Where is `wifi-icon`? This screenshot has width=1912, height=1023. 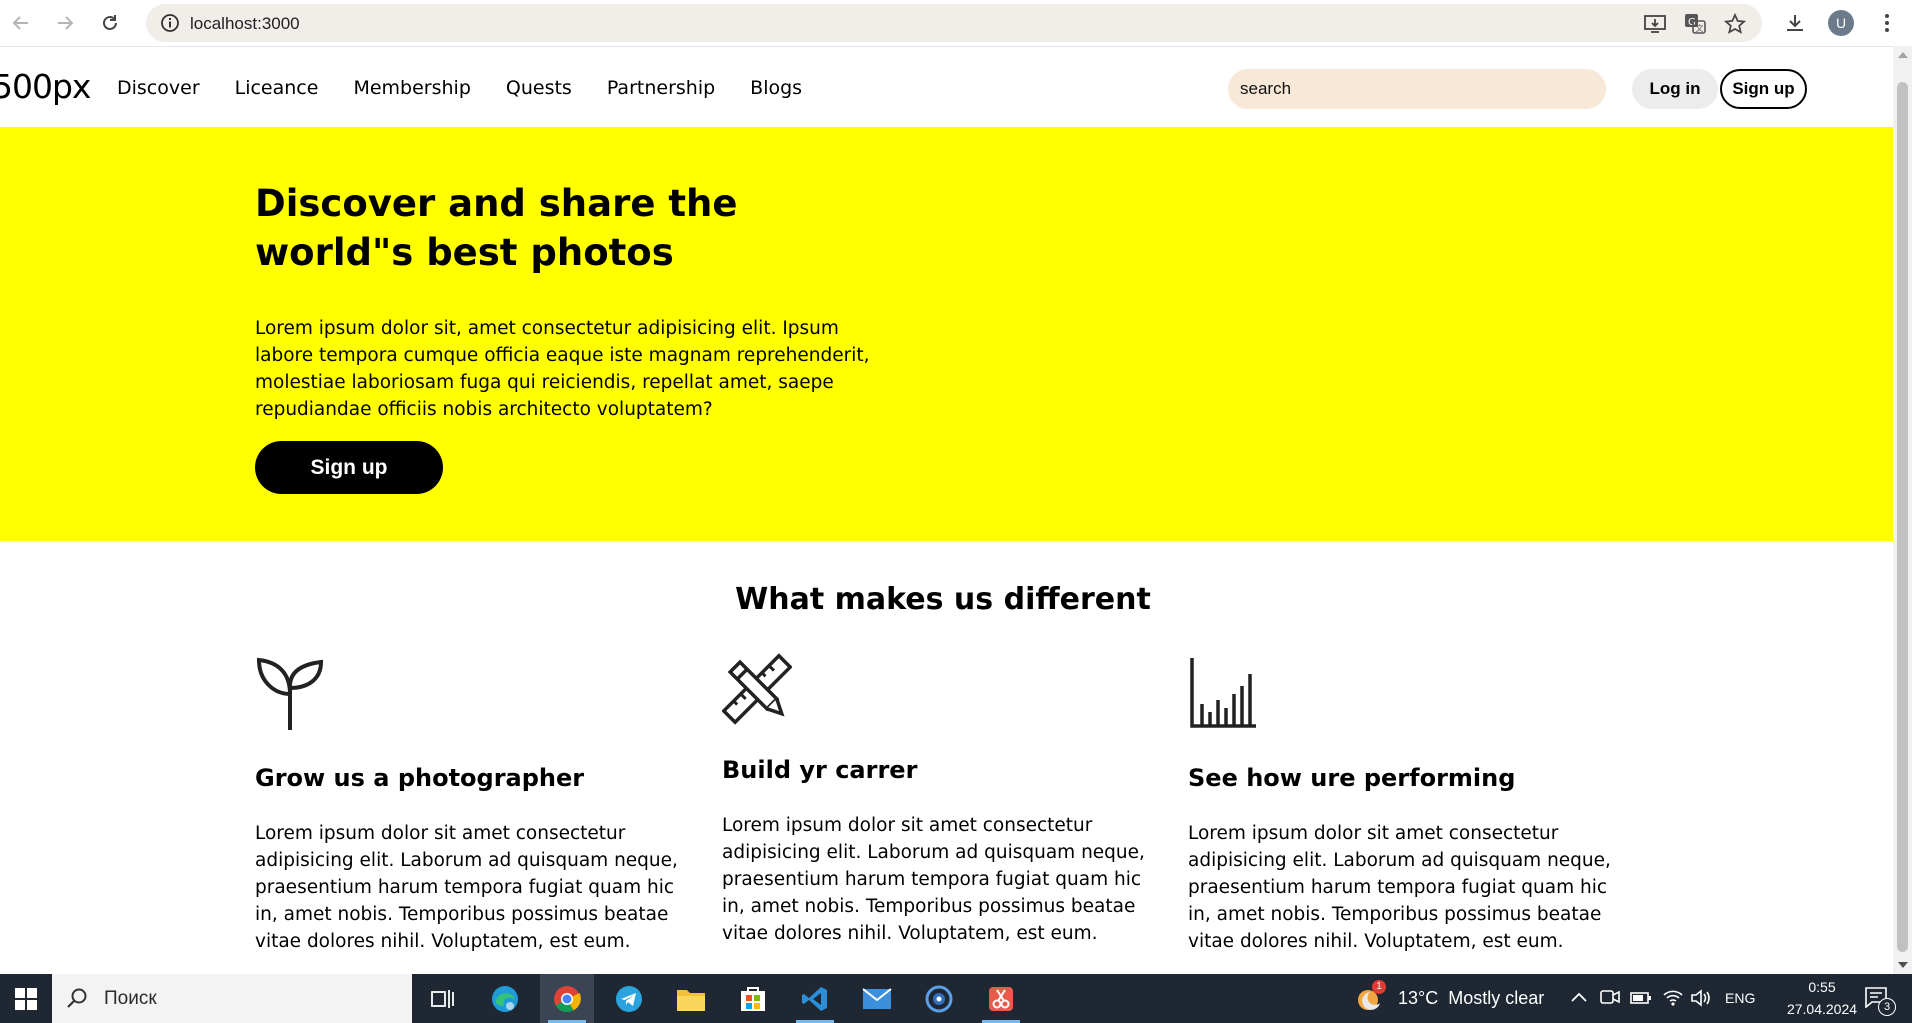
wifi-icon is located at coordinates (1673, 999).